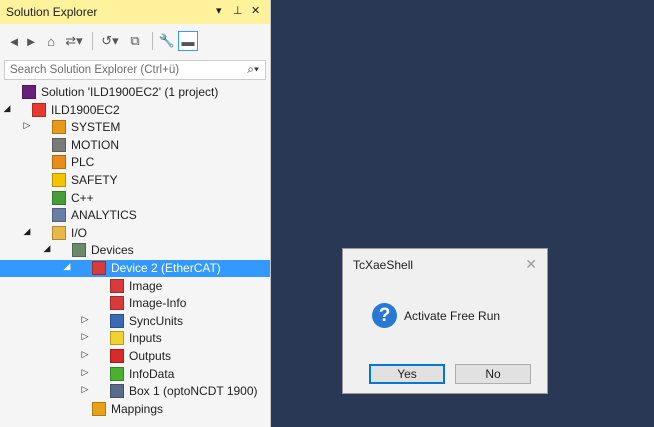 This screenshot has width=654, height=427. What do you see at coordinates (253, 69) in the screenshot?
I see `search-icon: ⌕▾` at bounding box center [253, 69].